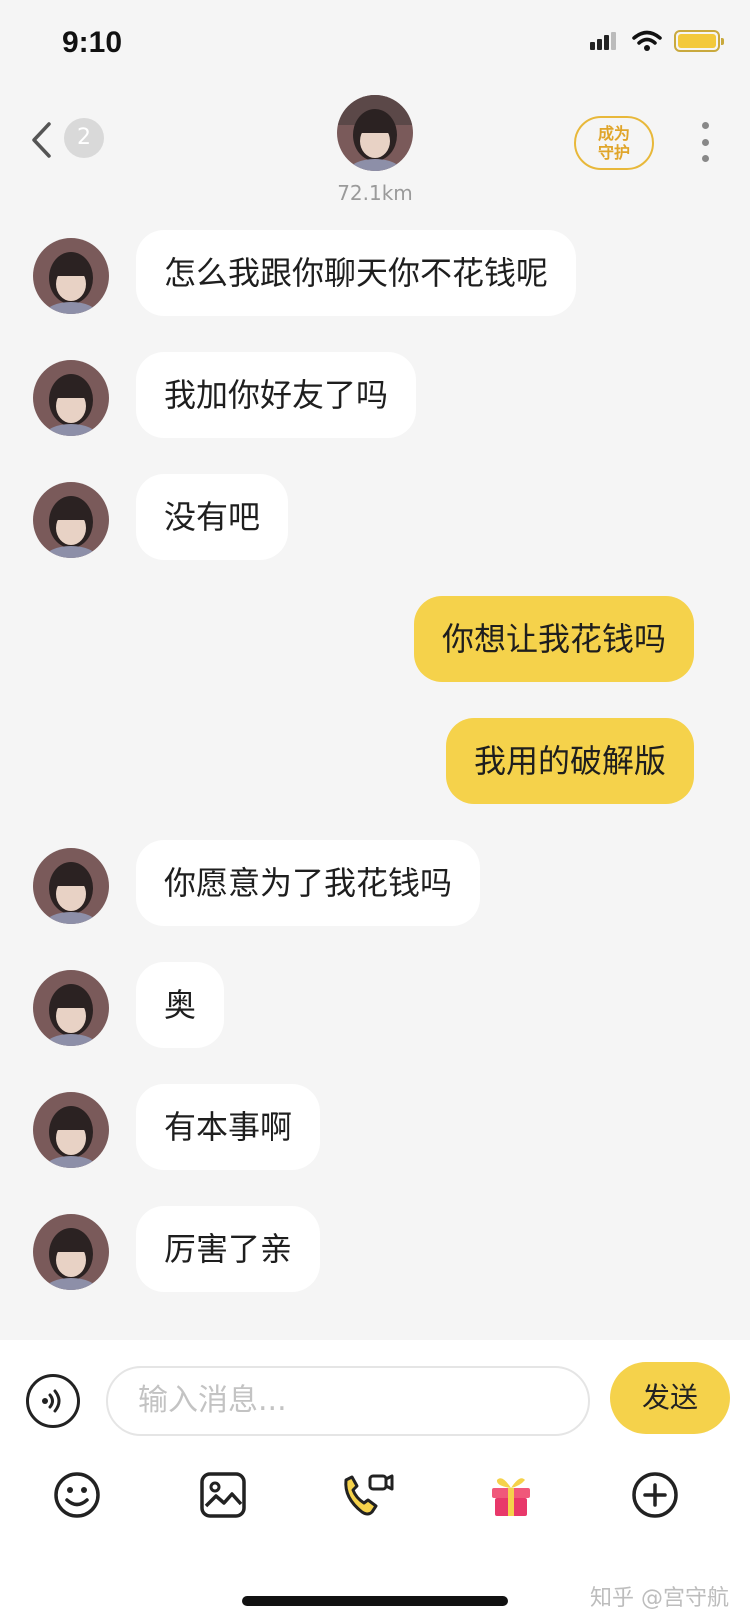 The height and width of the screenshot is (1624, 750). What do you see at coordinates (41, 140) in the screenshot?
I see `back-icon` at bounding box center [41, 140].